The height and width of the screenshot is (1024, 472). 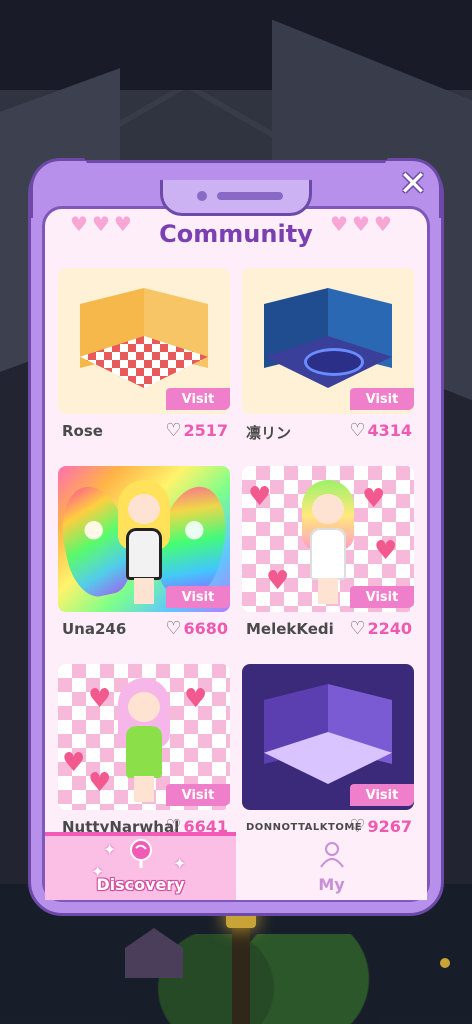 I want to click on card-username: NuttyNarwhal, so click(x=121, y=825).